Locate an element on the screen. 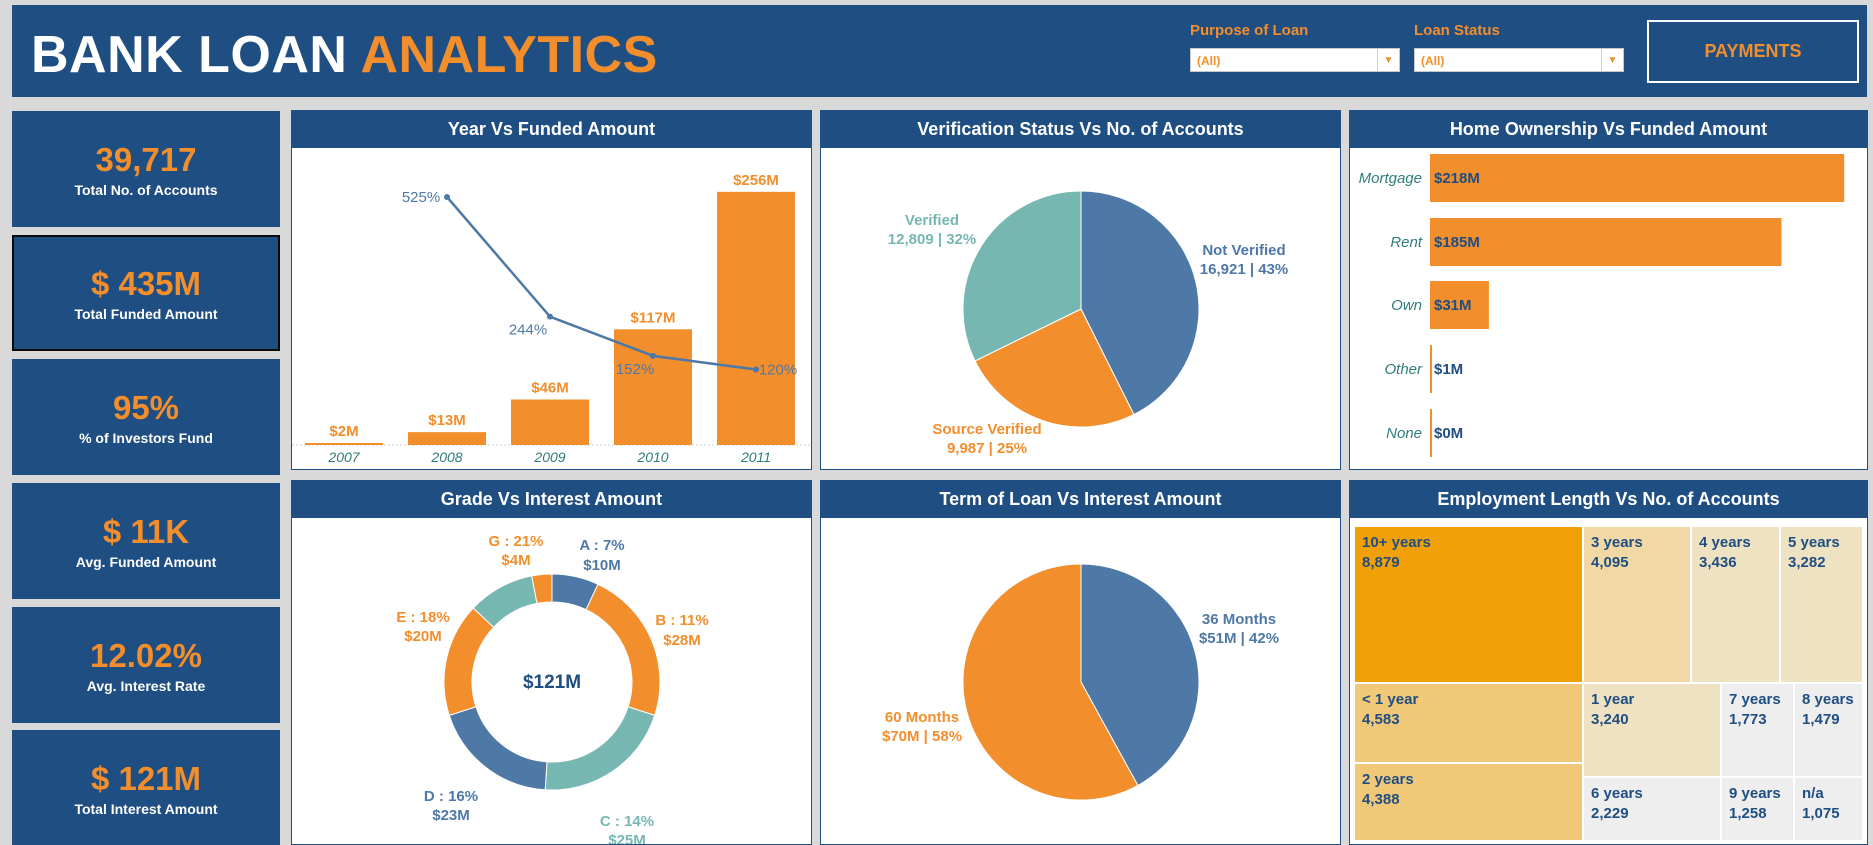 This screenshot has width=1873, height=845. slice-value-label: $28M is located at coordinates (682, 640).